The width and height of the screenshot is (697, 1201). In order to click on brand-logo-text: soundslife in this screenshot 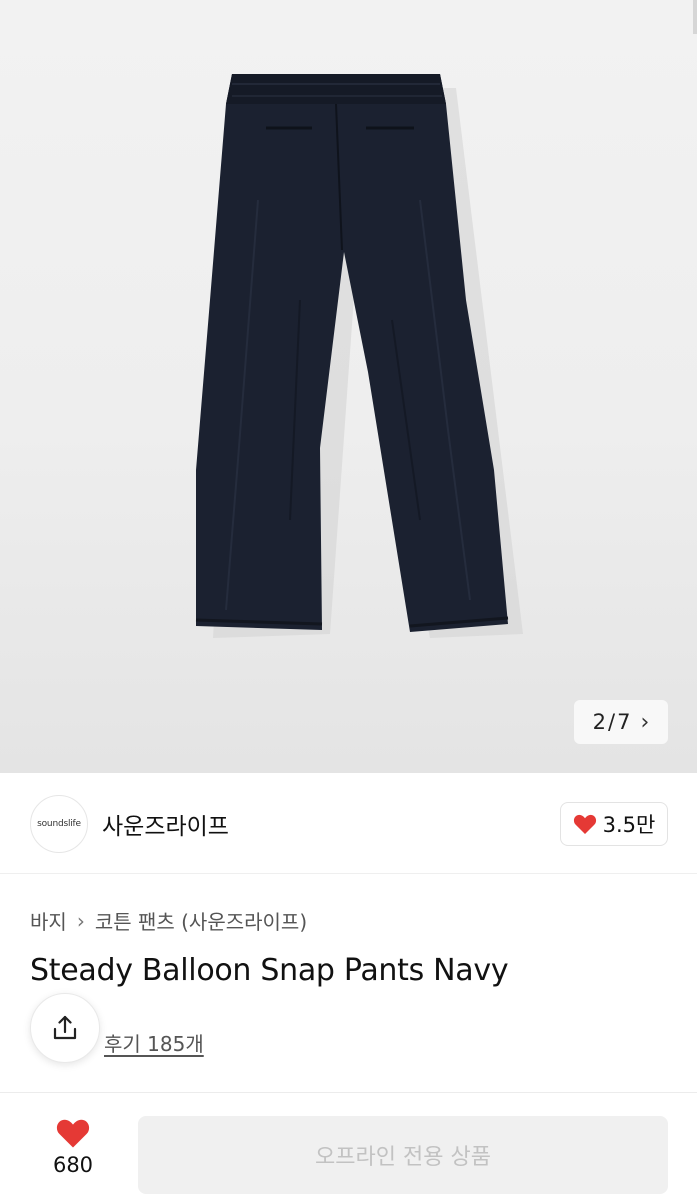, I will do `click(59, 824)`.